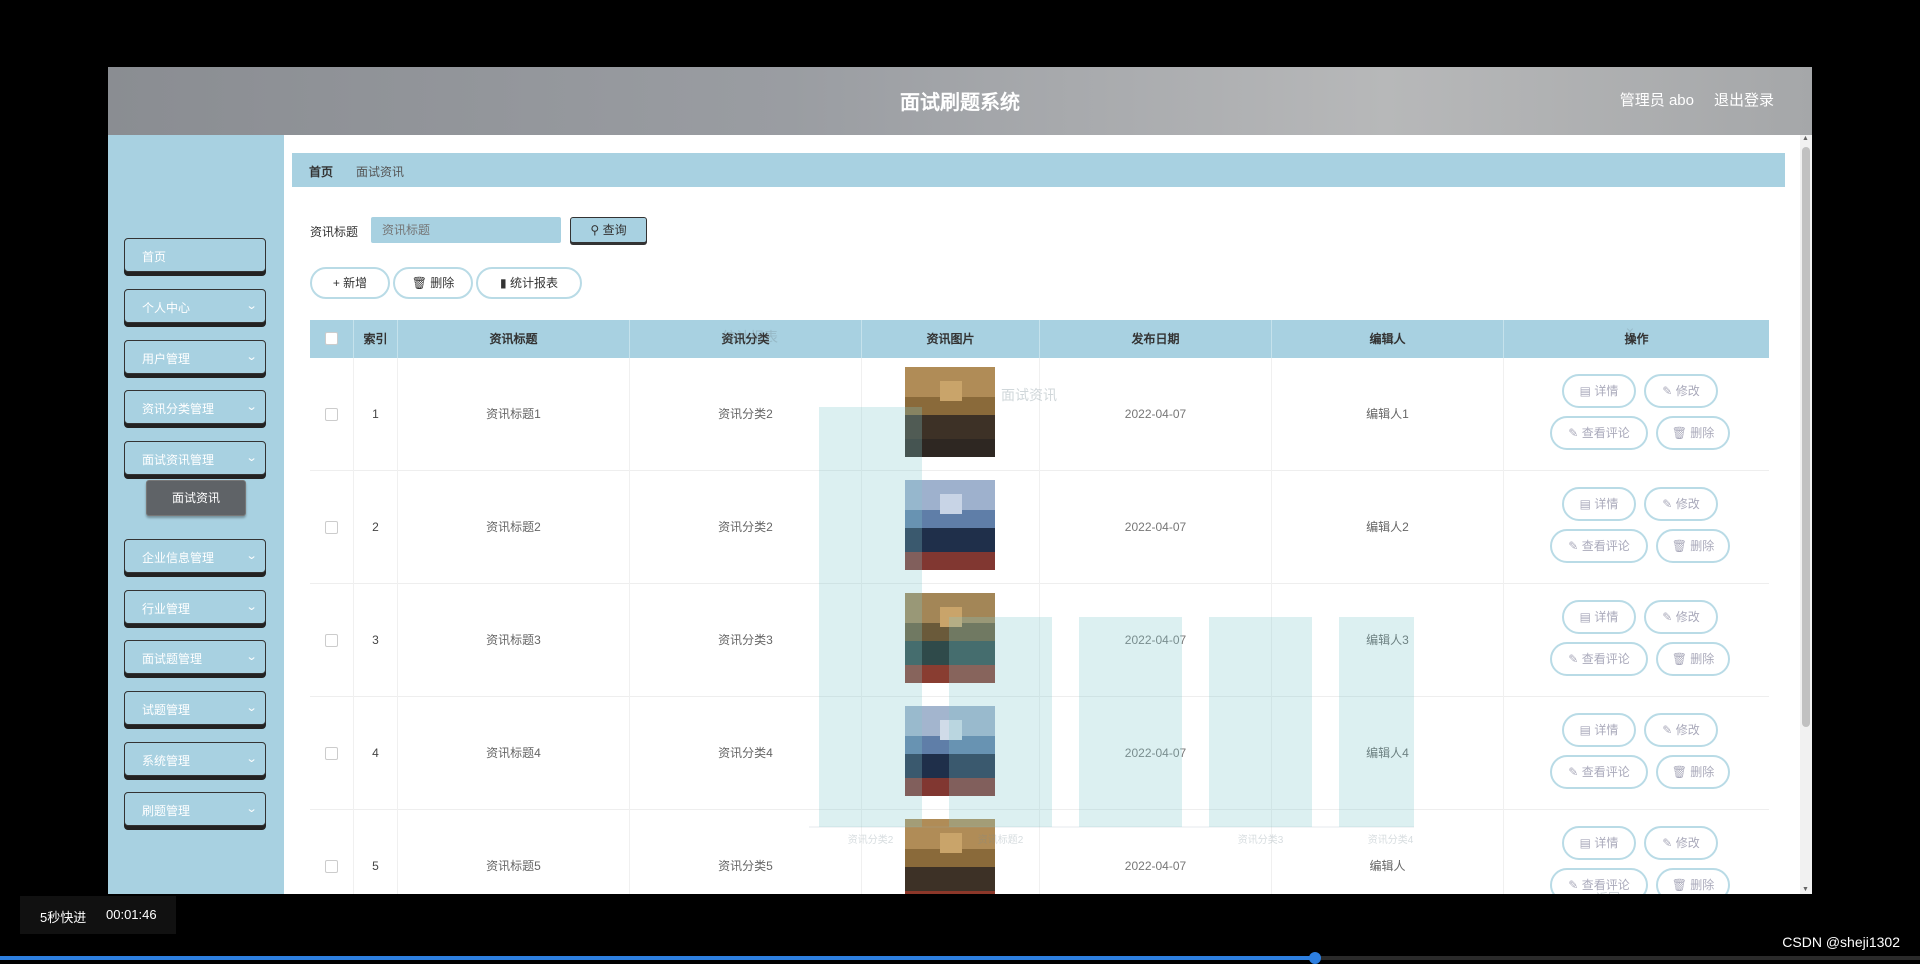 Image resolution: width=1920 pixels, height=964 pixels. Describe the element at coordinates (1805, 138) in the screenshot. I see `scroll-up-icon: ▲` at that location.